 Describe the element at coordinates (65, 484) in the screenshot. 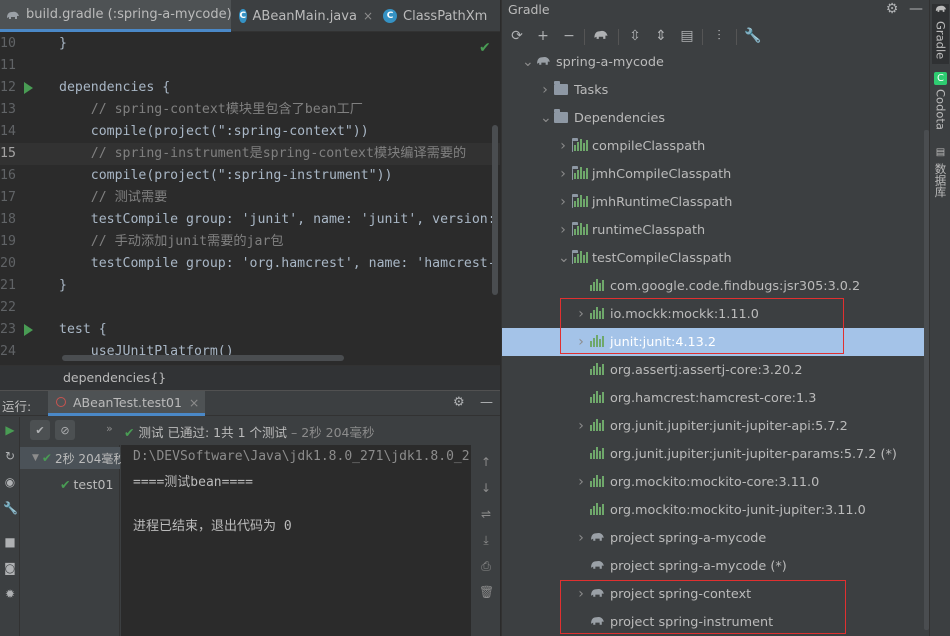

I see `pass-check-icon: ✔` at that location.